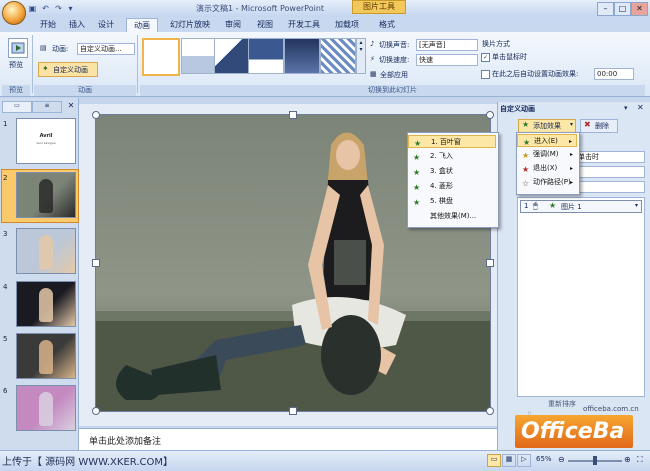 This screenshot has height=471, width=650. Describe the element at coordinates (46, 141) in the screenshot. I see `slide-thumbnail: Avril Avril Lavigne` at that location.